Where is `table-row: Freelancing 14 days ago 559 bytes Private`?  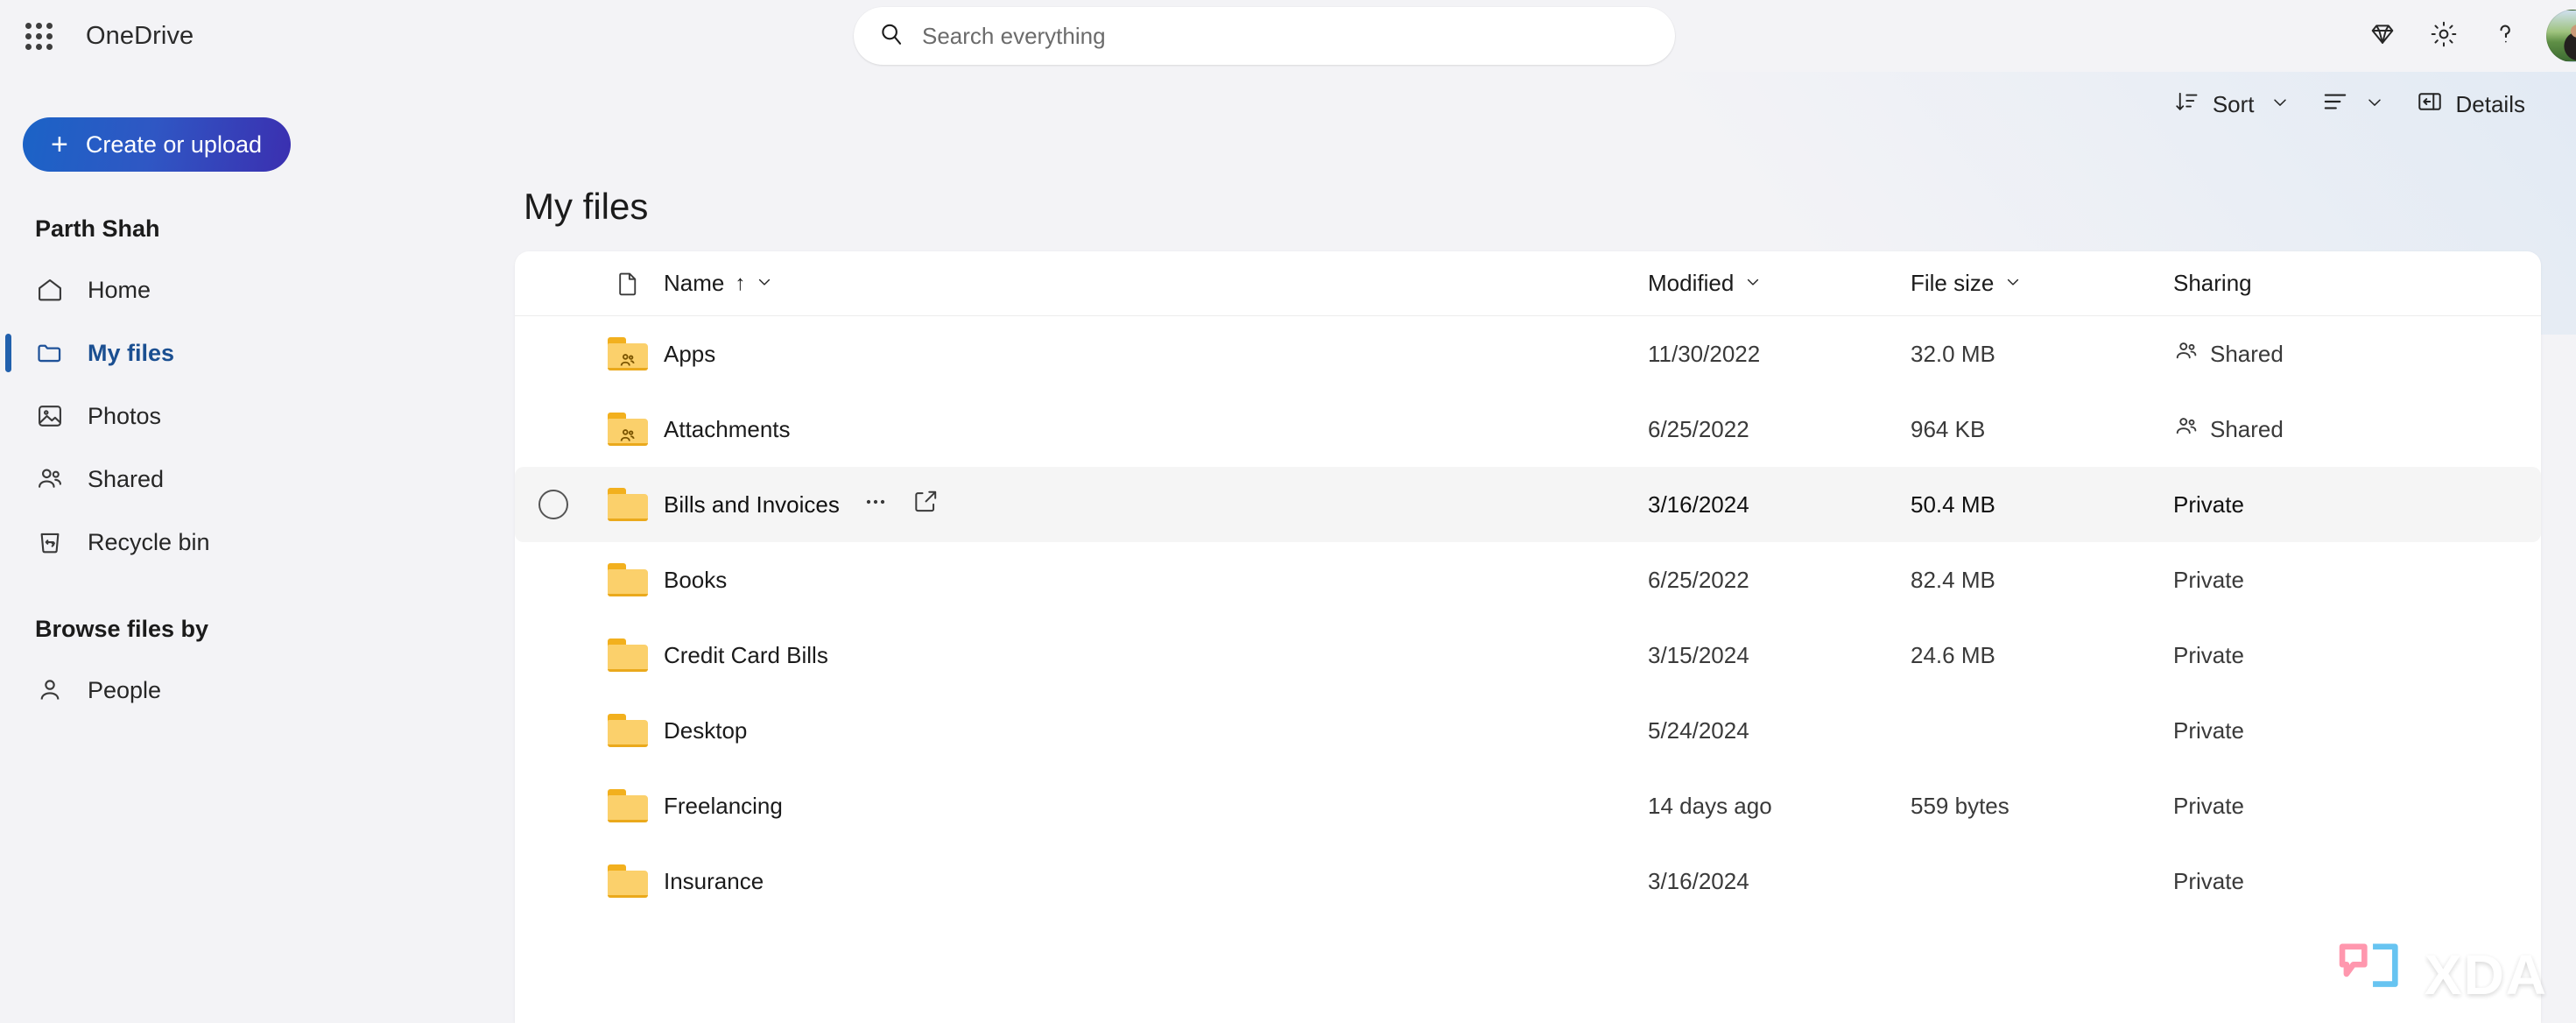 table-row: Freelancing 14 days ago 559 bytes Private is located at coordinates (1528, 805).